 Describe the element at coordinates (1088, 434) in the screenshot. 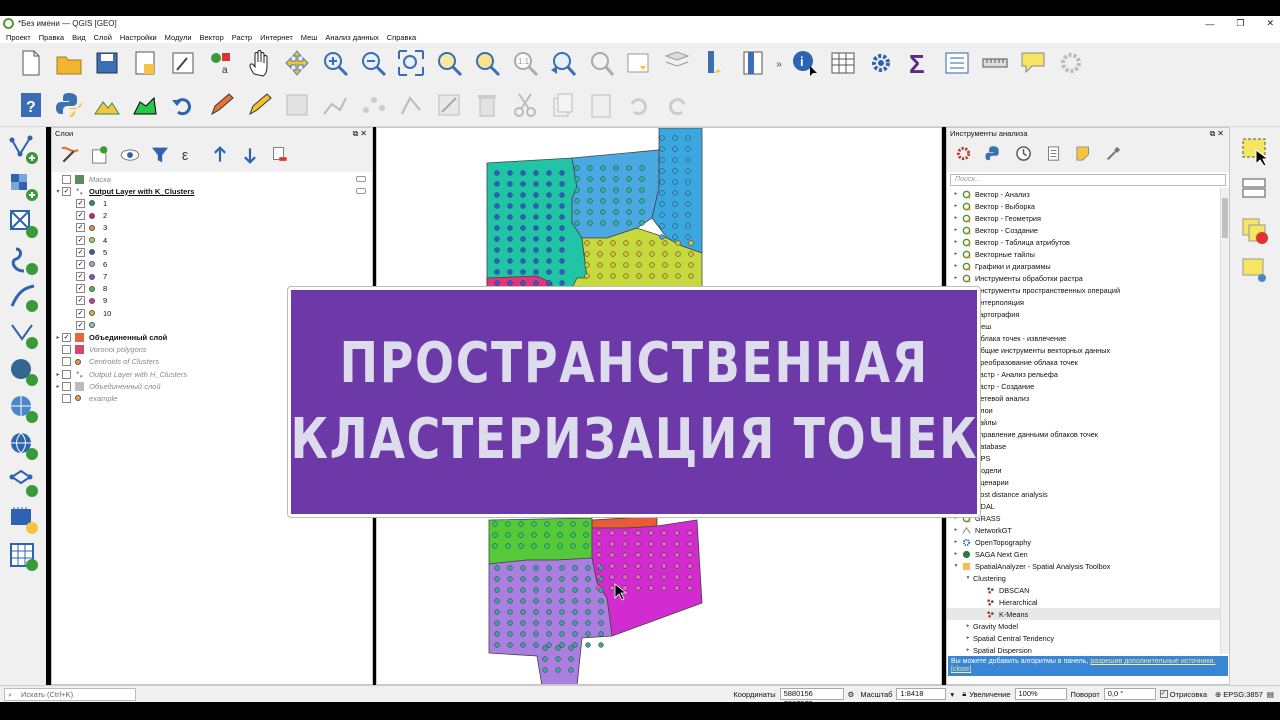

I see `processing-tree-item: ▸Управление данными облаков точек` at that location.